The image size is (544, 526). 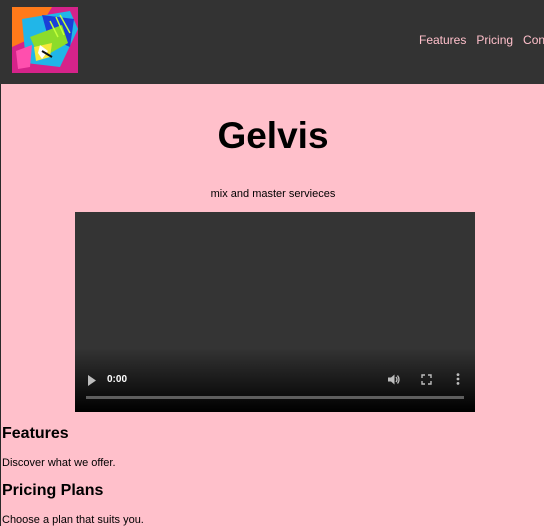 I want to click on hero-title: Gelvis, so click(x=273, y=135).